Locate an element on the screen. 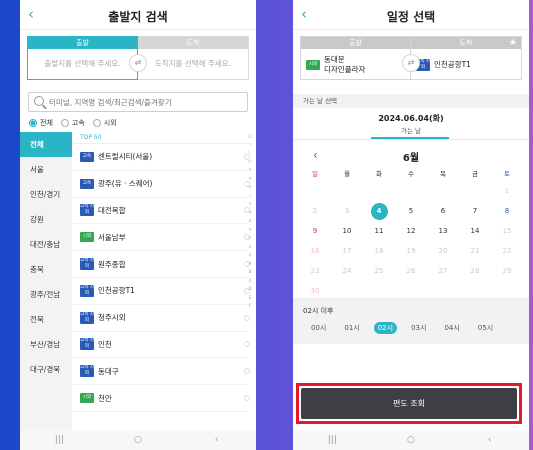 Image resolution: width=533 pixels, height=450 pixels. arrival-field: 도착 ★ 고속 시외 인천공항T1 is located at coordinates (466, 58).